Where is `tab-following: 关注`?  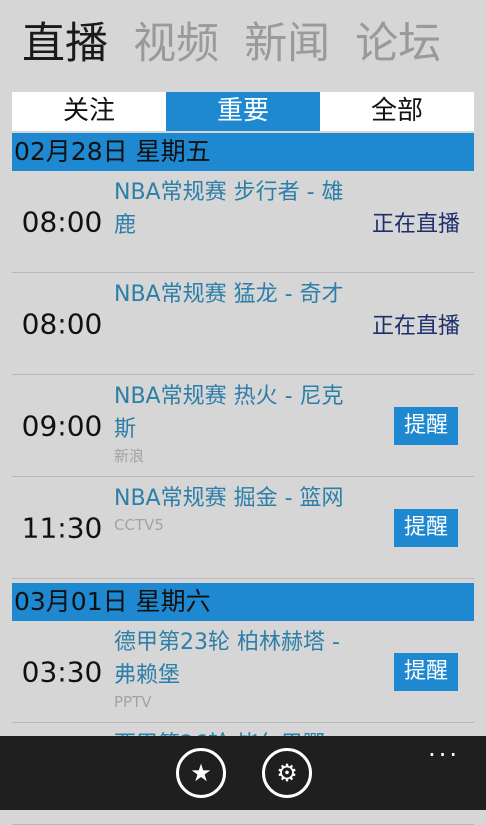
tab-following: 关注 is located at coordinates (89, 111).